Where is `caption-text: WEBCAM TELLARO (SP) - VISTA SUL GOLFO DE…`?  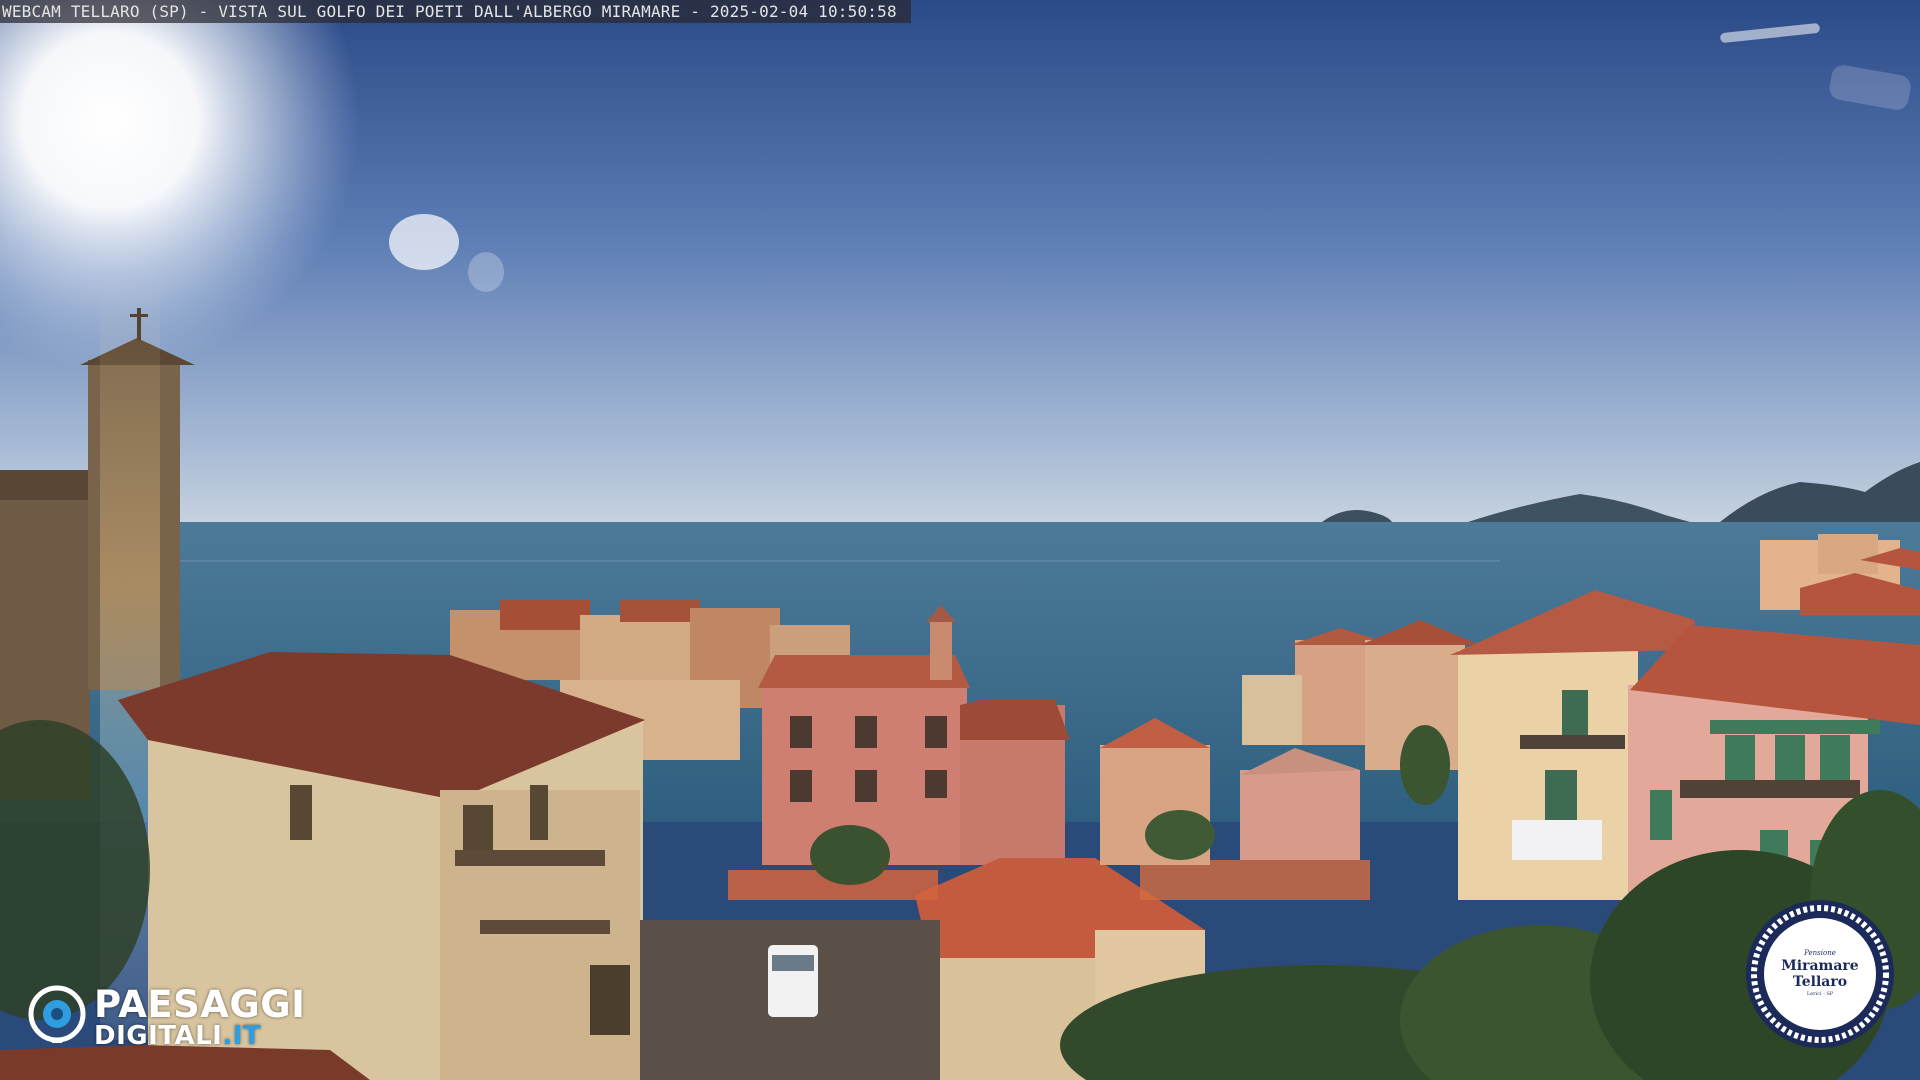 caption-text: WEBCAM TELLARO (SP) - VISTA SUL GOLFO DE… is located at coordinates (449, 11).